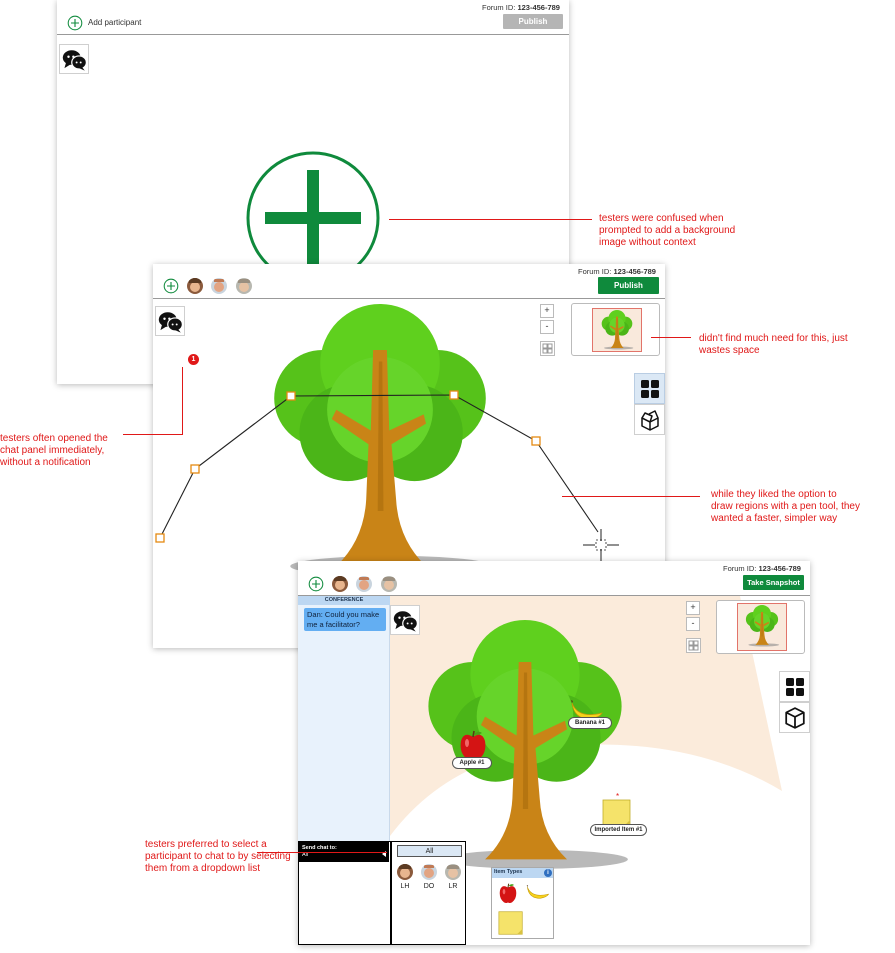  Describe the element at coordinates (508, 893) in the screenshot. I see `apple-item-type` at that location.